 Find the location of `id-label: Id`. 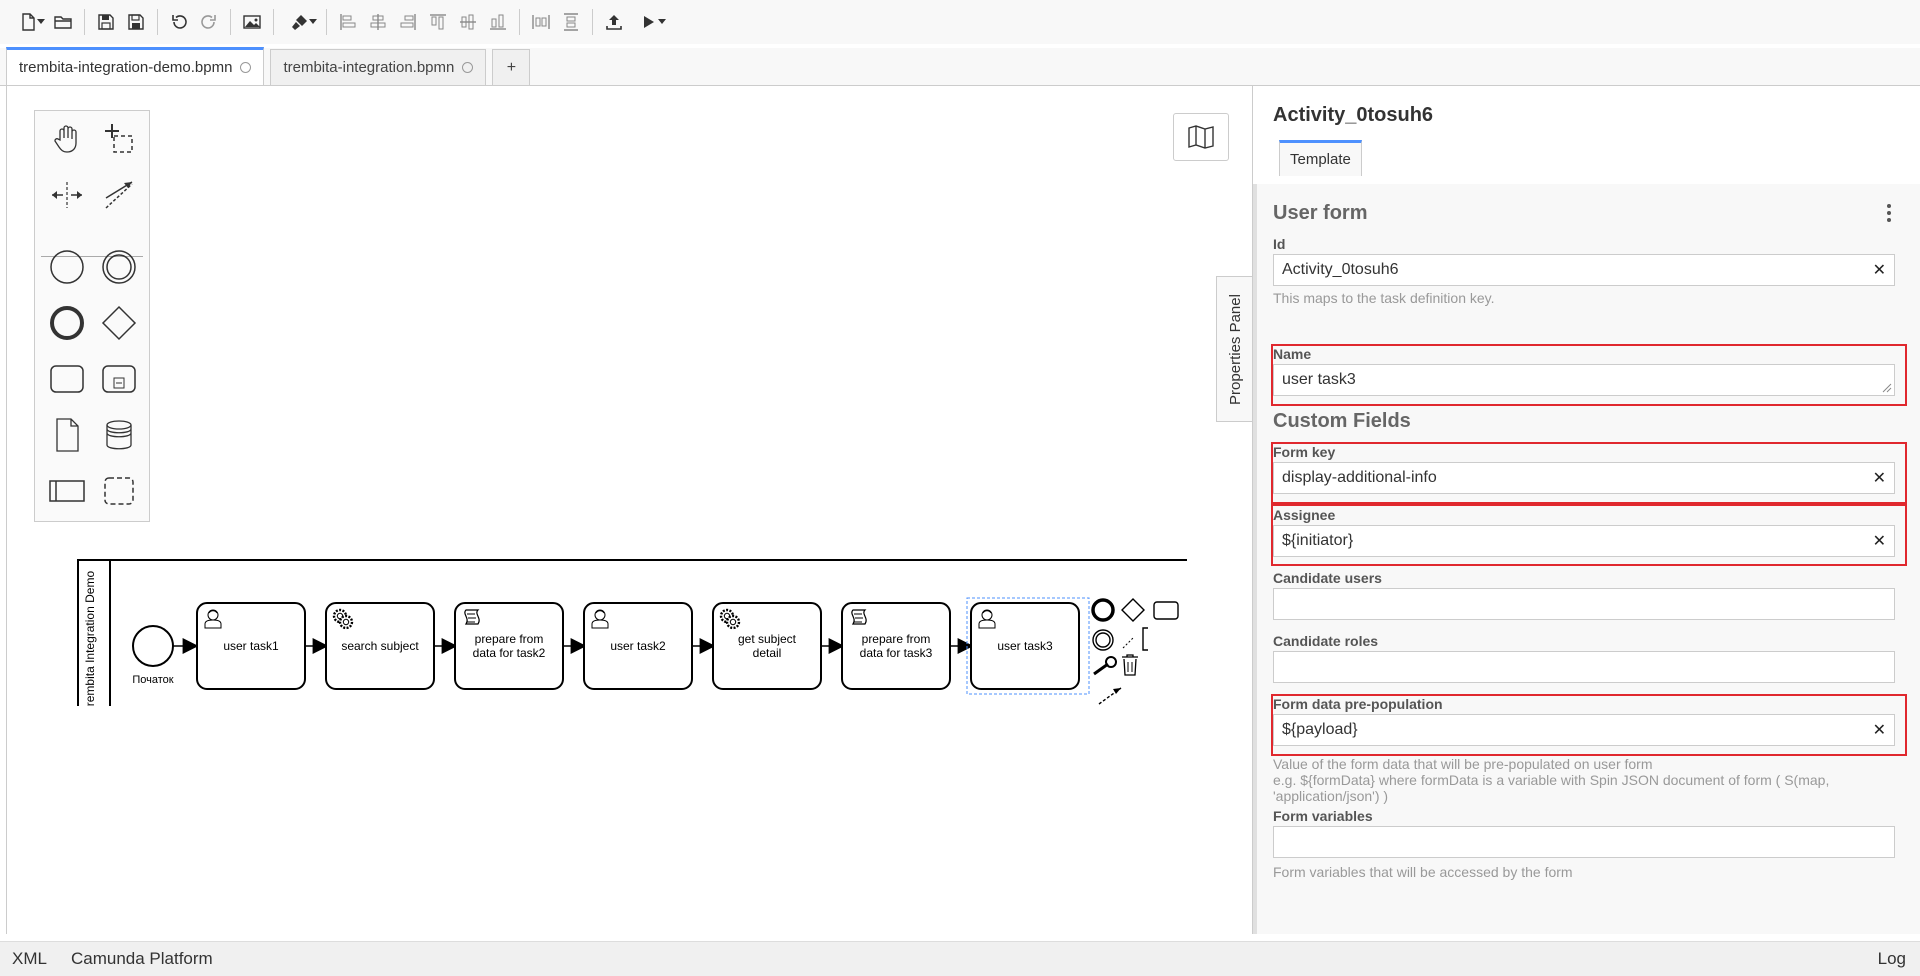

id-label: Id is located at coordinates (1279, 244).